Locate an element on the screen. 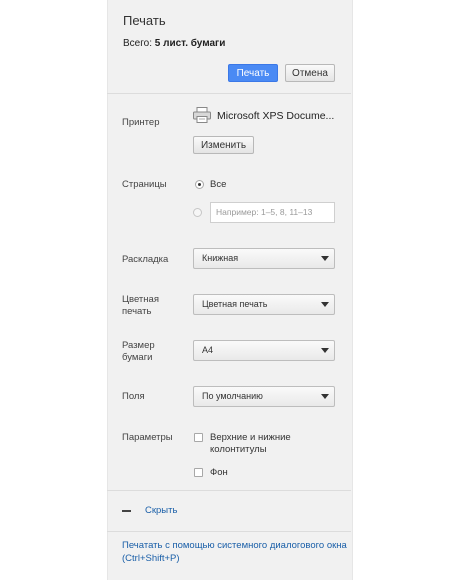 The height and width of the screenshot is (580, 474). color-label: Цветная печать is located at coordinates (140, 306).